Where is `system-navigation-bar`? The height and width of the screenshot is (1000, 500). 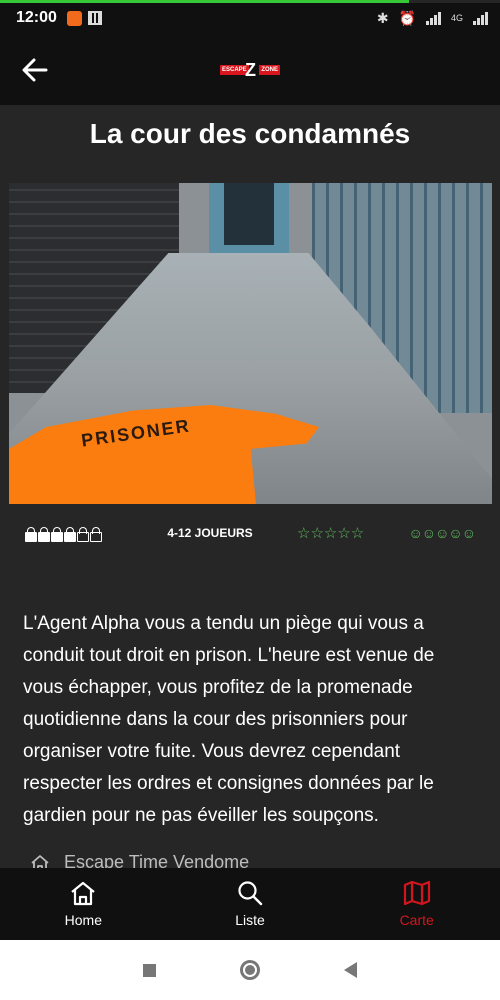 system-navigation-bar is located at coordinates (250, 970).